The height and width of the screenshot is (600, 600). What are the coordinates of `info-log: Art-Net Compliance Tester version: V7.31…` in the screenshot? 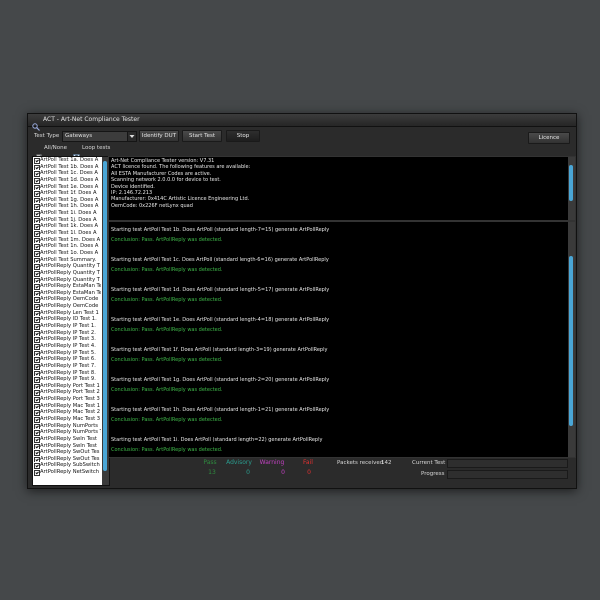 It's located at (342, 188).